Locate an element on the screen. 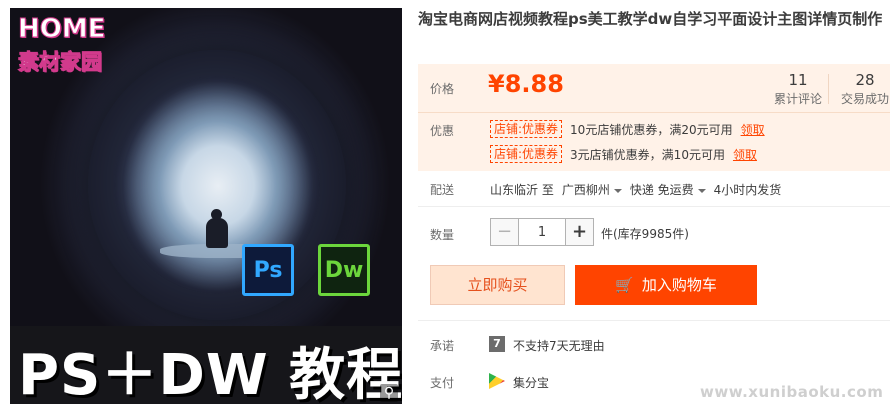 This screenshot has height=406, width=896. quantity-stepper: − + is located at coordinates (542, 232).